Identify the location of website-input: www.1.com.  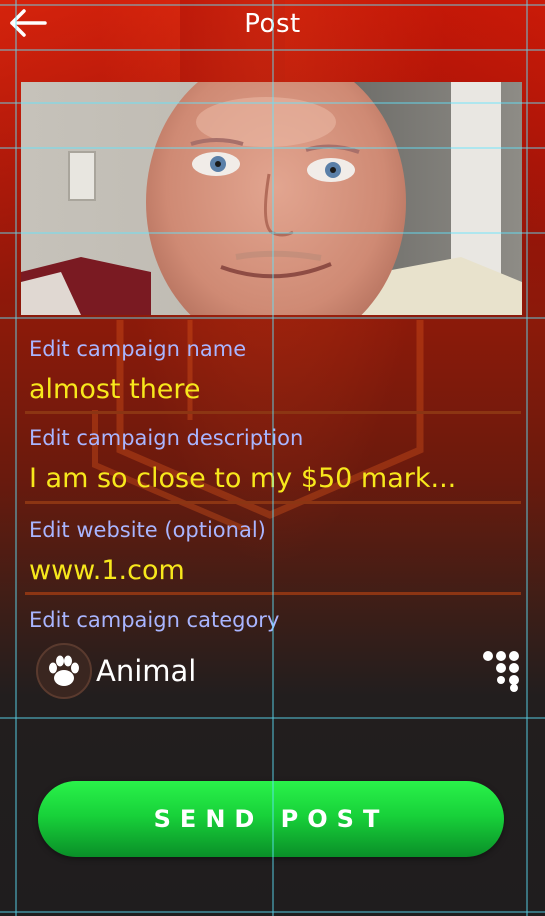
(107, 570).